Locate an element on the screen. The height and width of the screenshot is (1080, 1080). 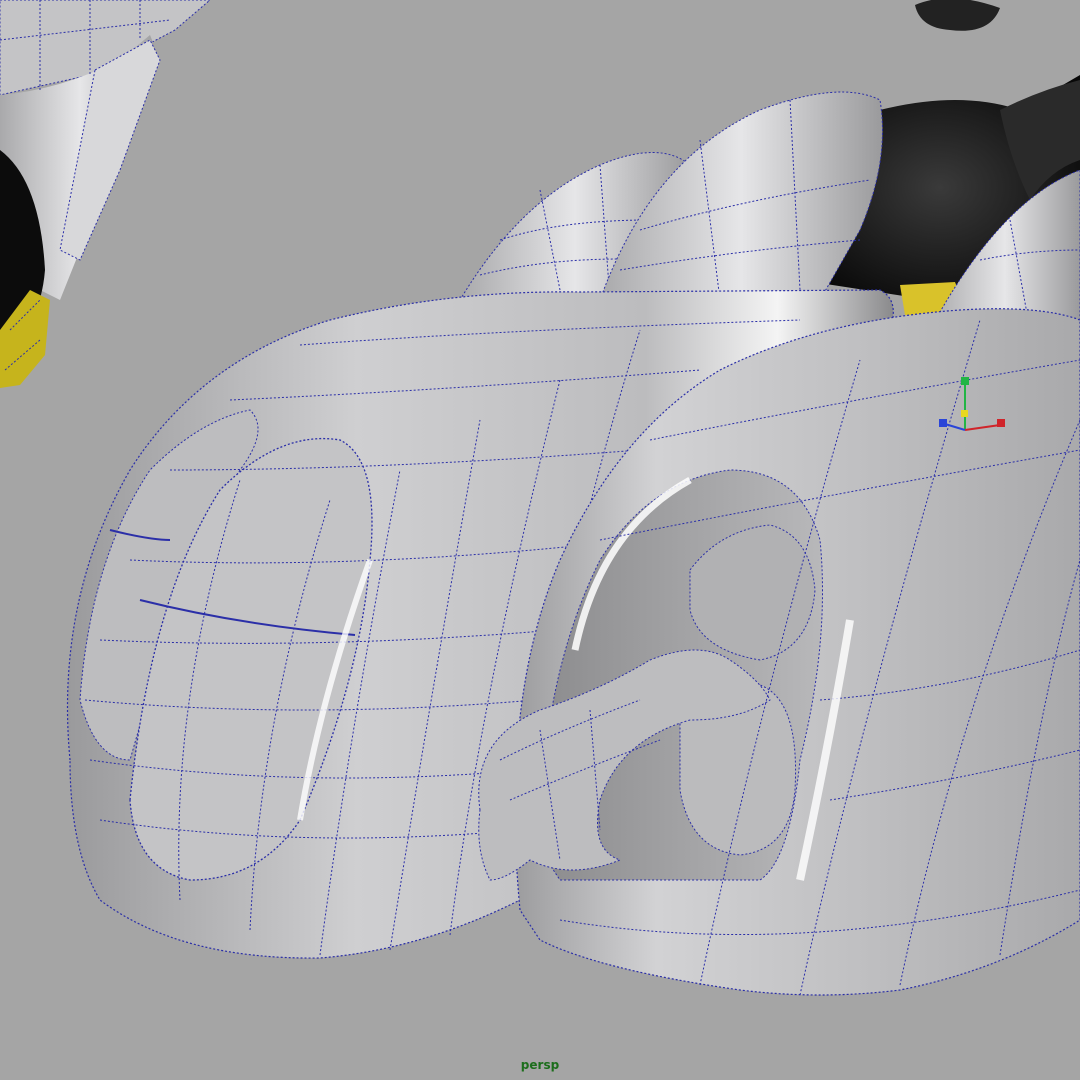
camera-name-label: persp is located at coordinates (540, 1065).